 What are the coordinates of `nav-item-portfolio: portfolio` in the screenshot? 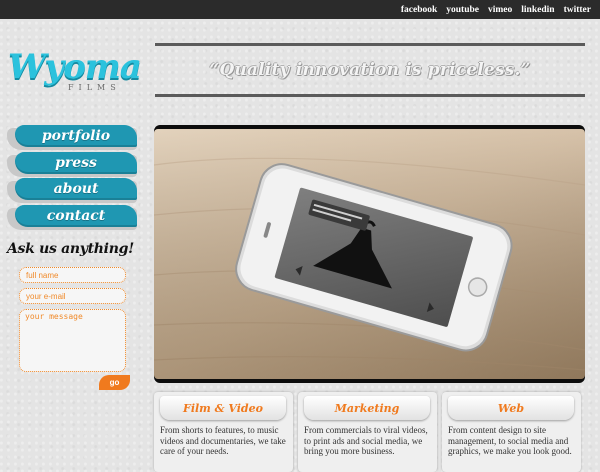 It's located at (72, 137).